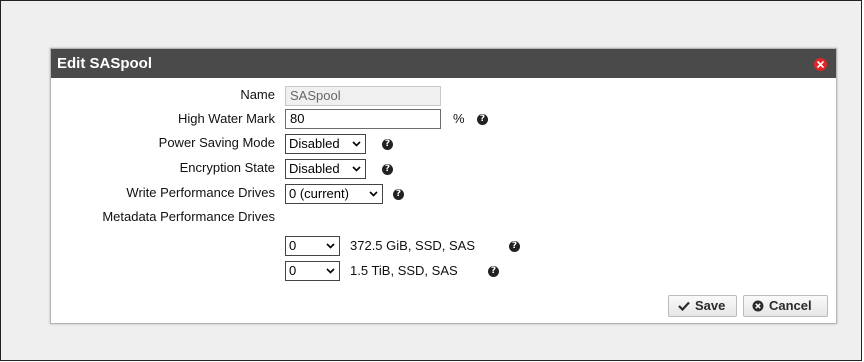 This screenshot has width=864, height=362. Describe the element at coordinates (293, 245) in the screenshot. I see `metadata-drive-value-1: 0` at that location.